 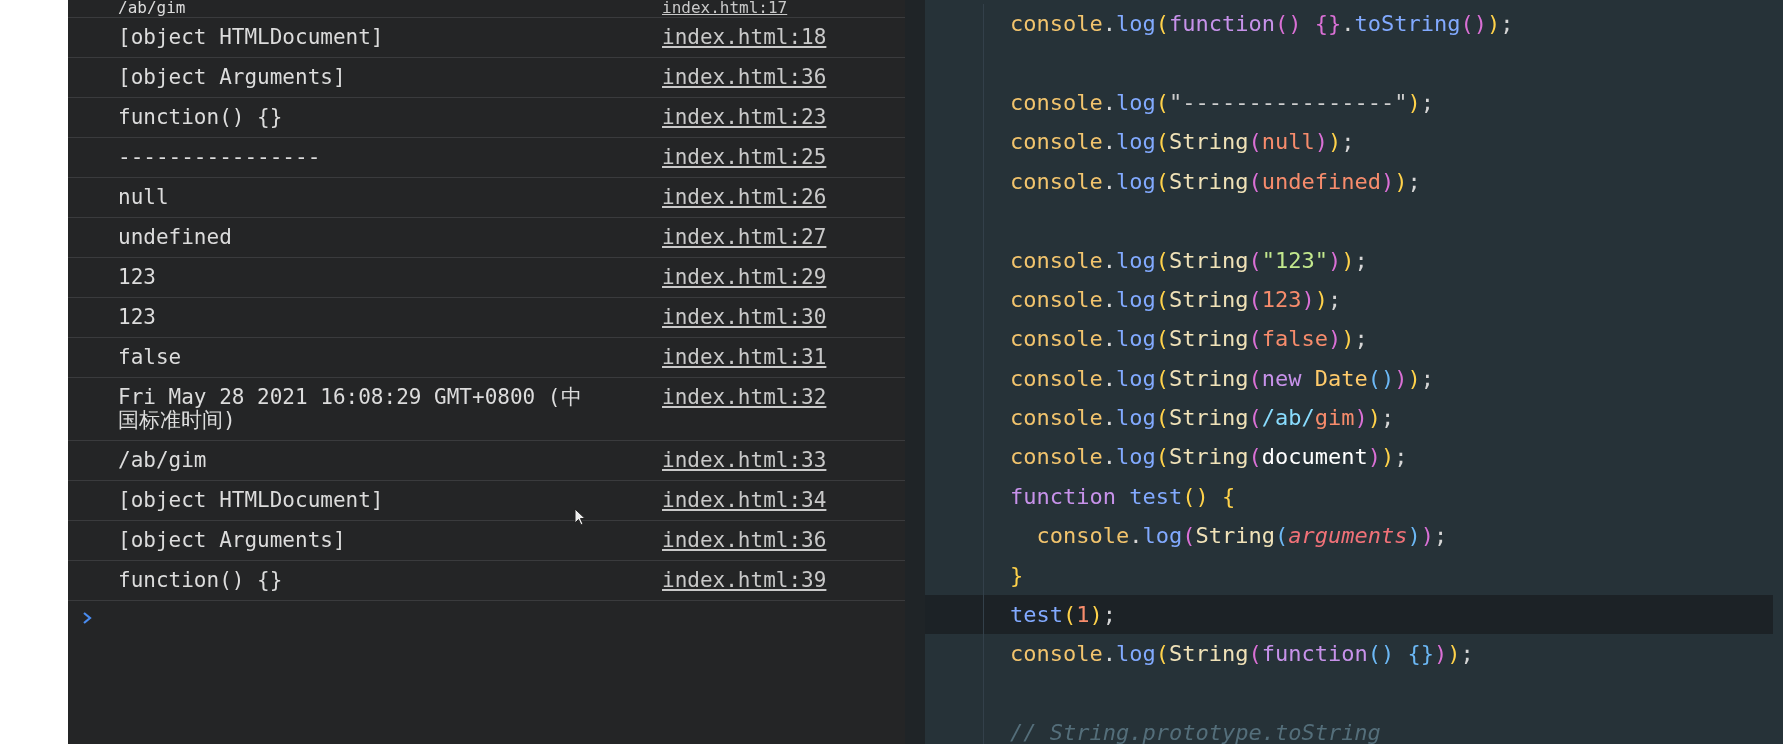 I want to click on source-link: index.html:34, so click(x=744, y=500).